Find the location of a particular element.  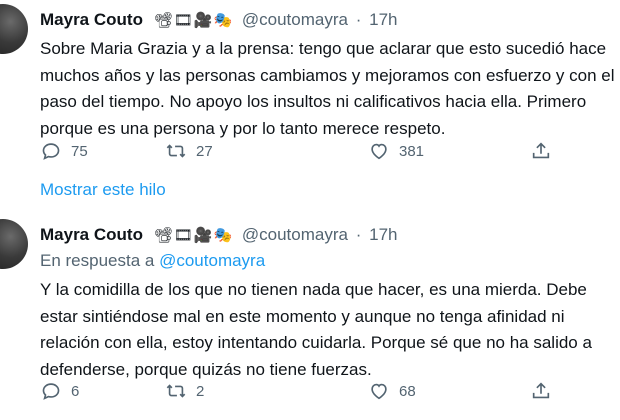

reply-button: 6 is located at coordinates (59, 391).